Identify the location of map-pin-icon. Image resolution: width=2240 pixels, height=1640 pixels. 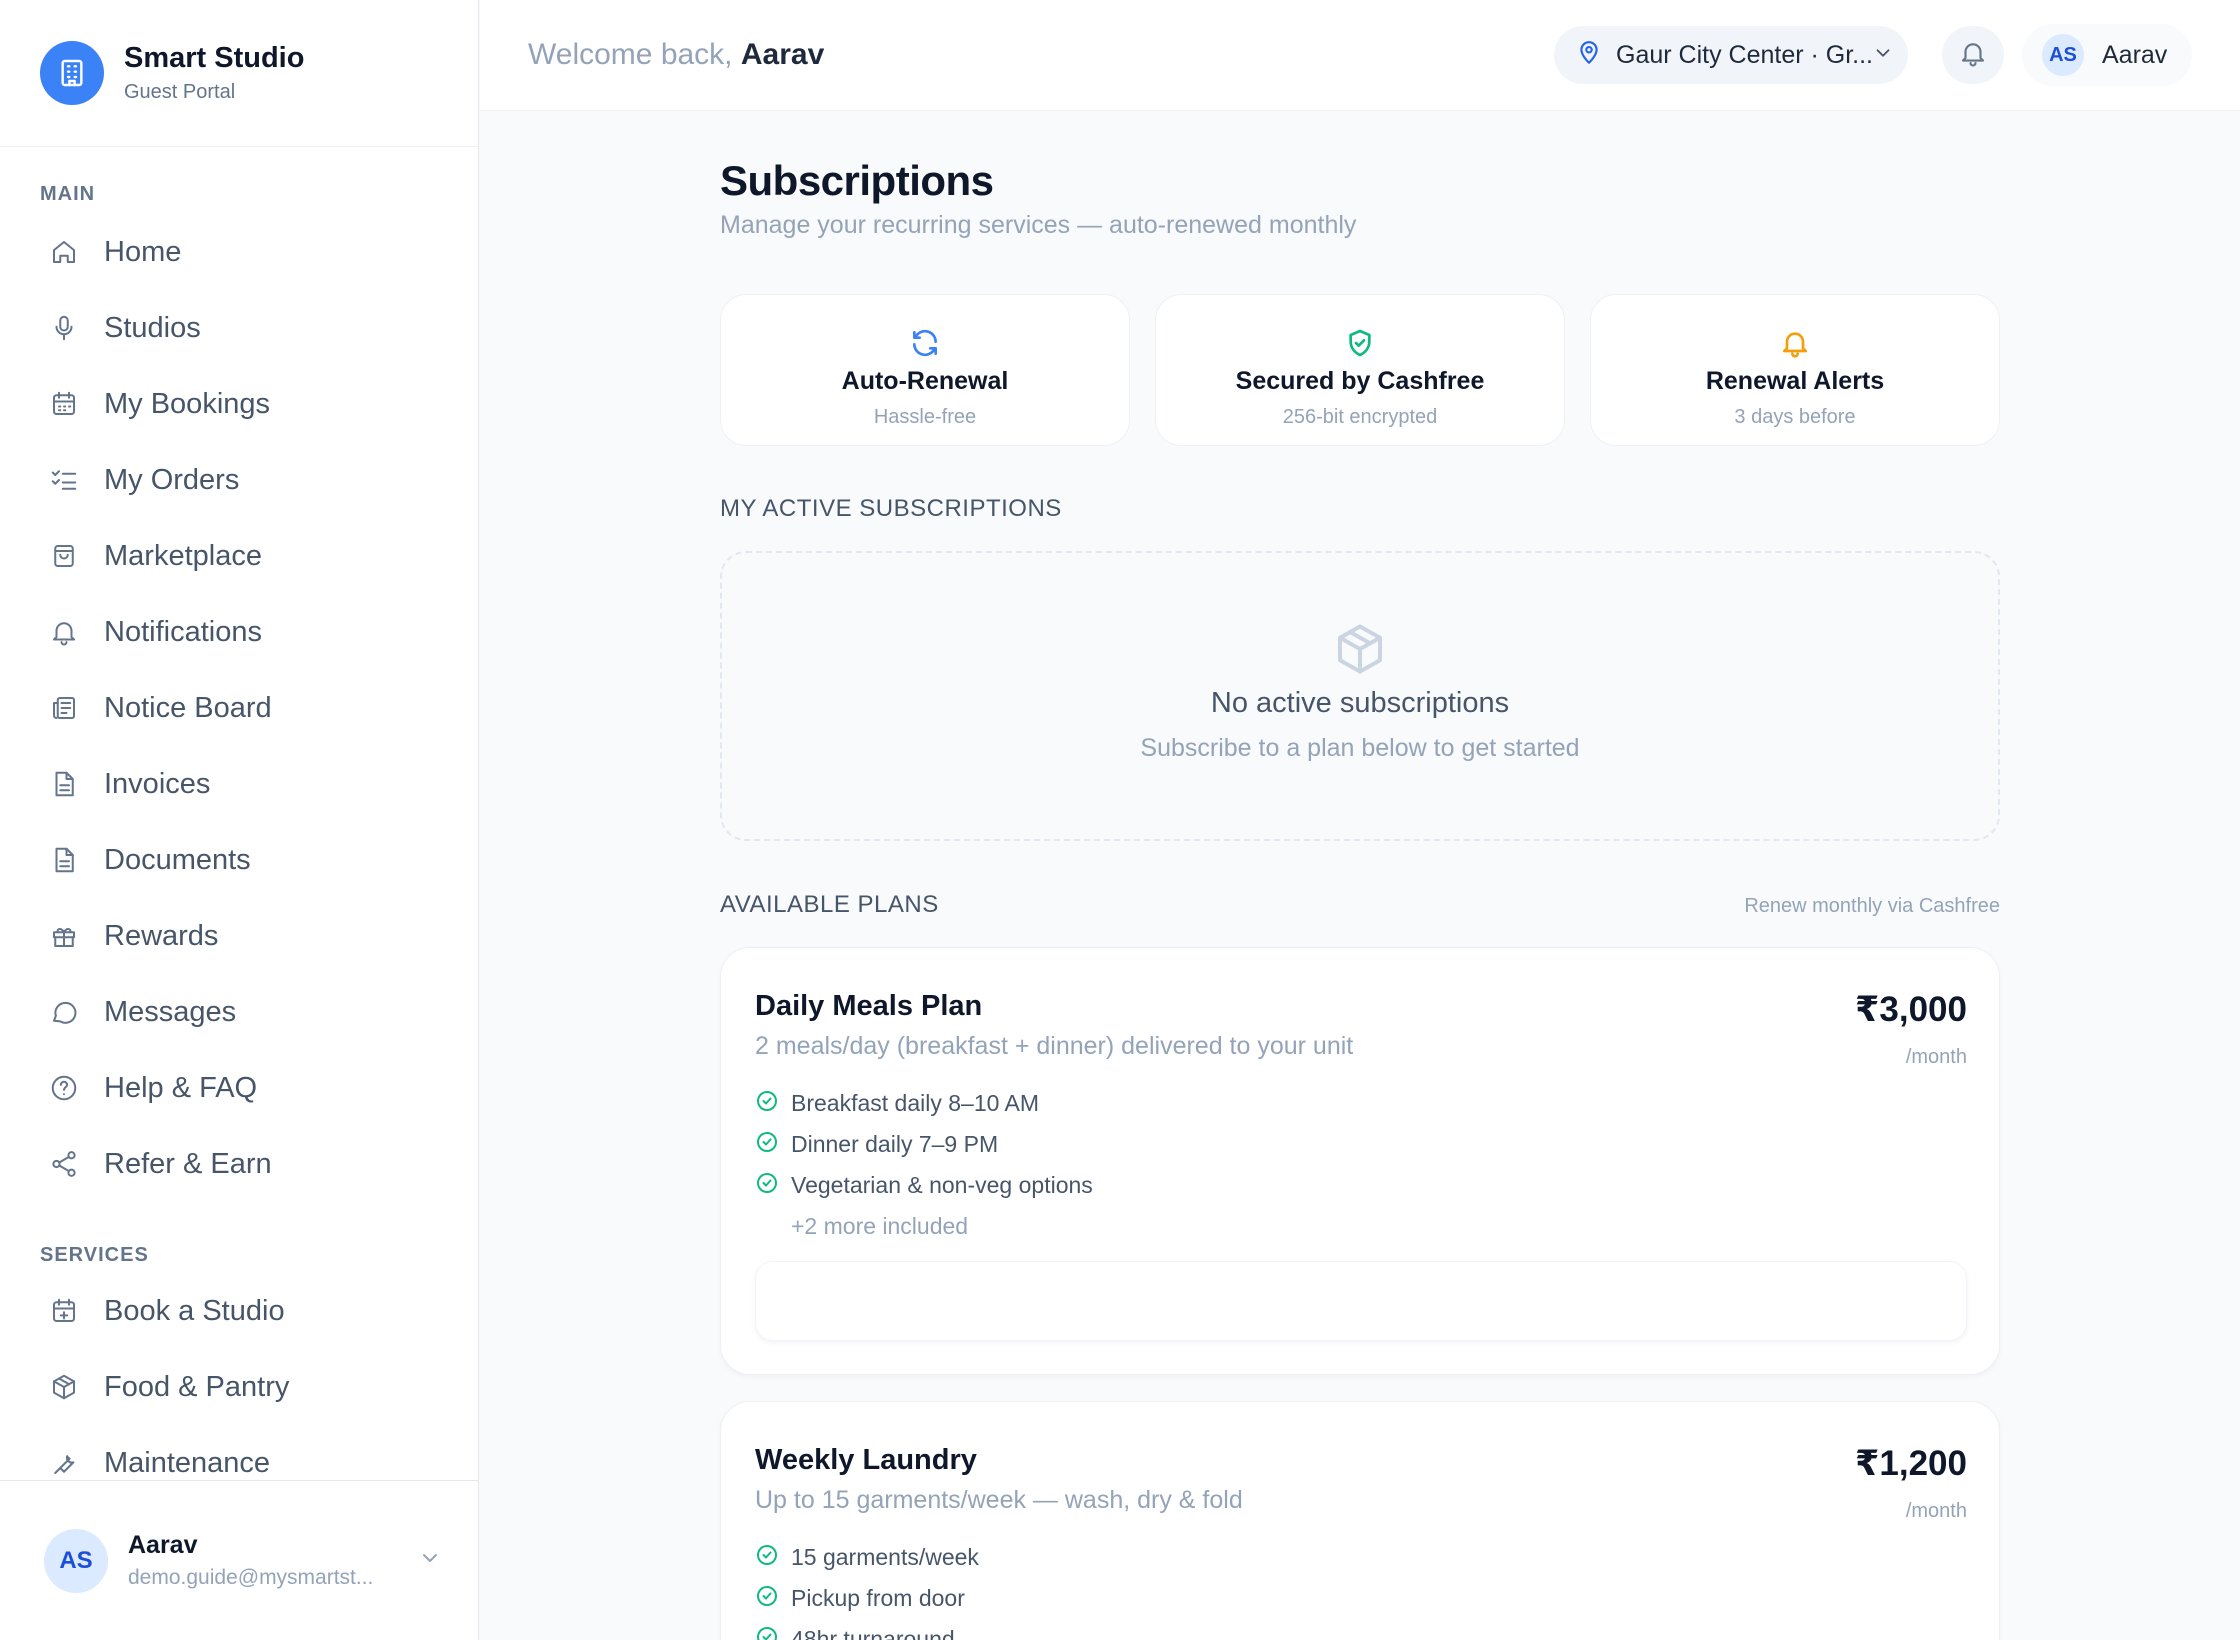
(1589, 55).